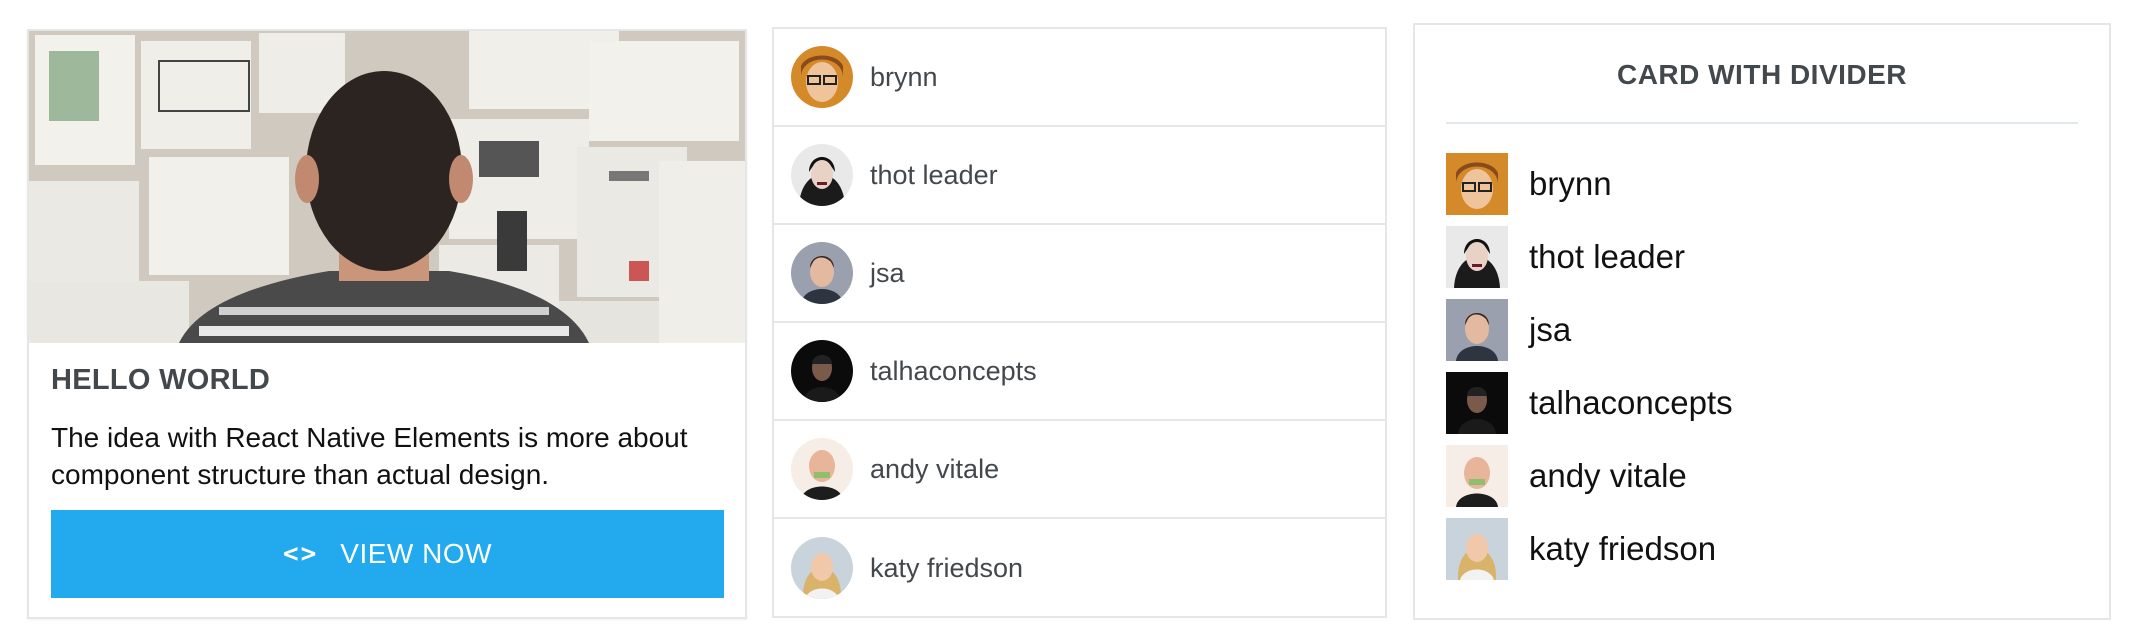  What do you see at coordinates (953, 370) in the screenshot?
I see `list-item-label: talhaconcepts` at bounding box center [953, 370].